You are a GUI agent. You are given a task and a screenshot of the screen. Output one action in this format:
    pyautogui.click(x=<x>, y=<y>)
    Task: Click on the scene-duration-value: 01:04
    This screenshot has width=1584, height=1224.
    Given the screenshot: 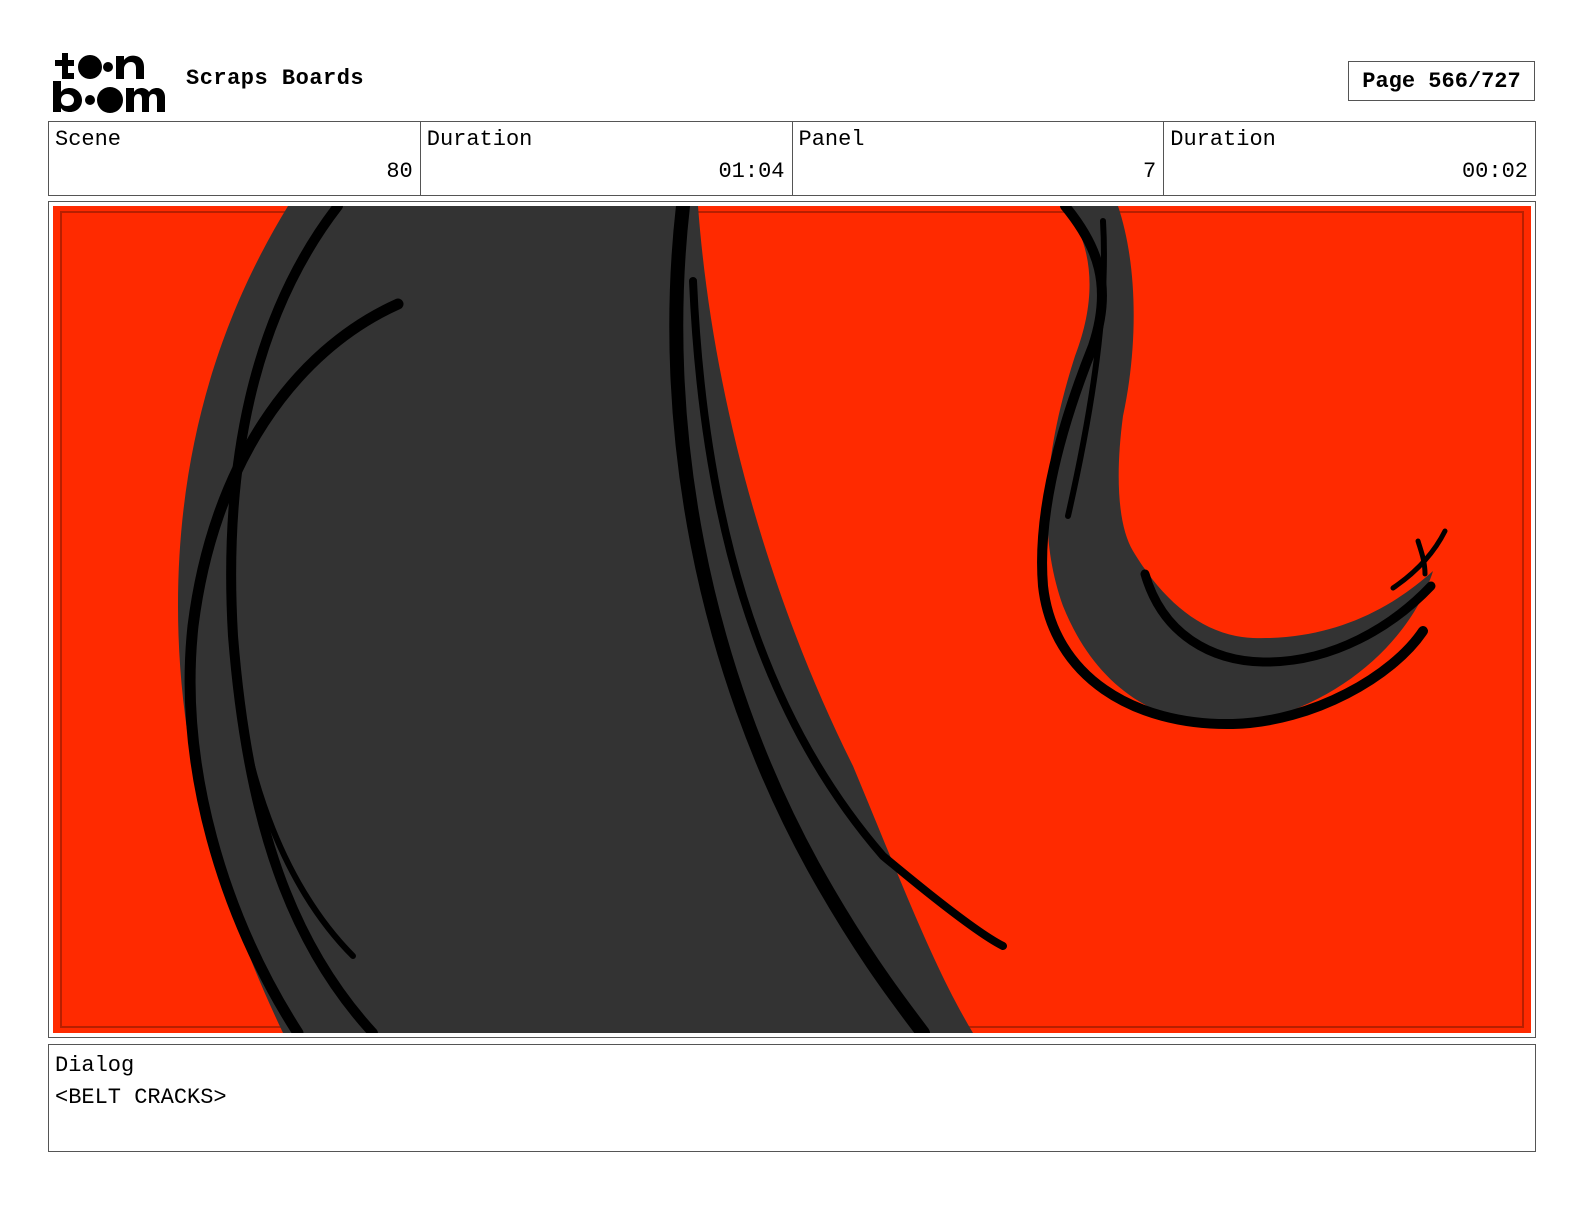 What is the action you would take?
    pyautogui.click(x=751, y=171)
    